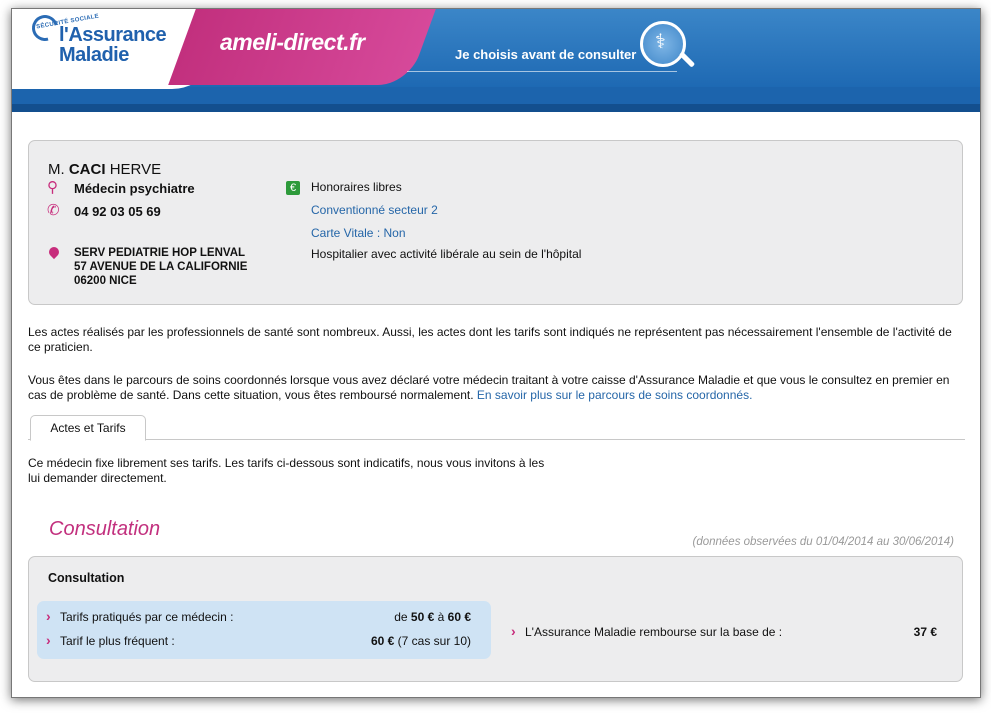 Image resolution: width=991 pixels, height=713 pixels. Describe the element at coordinates (52, 187) in the screenshot. I see `stethoscope-icon: ⚲` at that location.